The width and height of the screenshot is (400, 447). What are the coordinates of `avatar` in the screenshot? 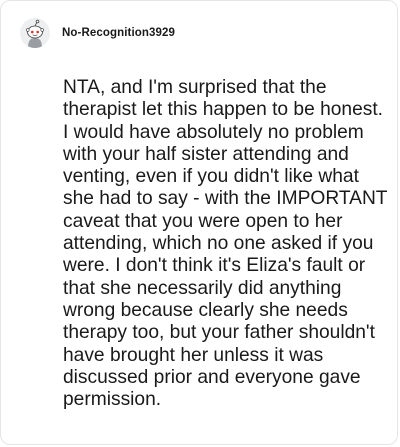 It's located at (35, 33).